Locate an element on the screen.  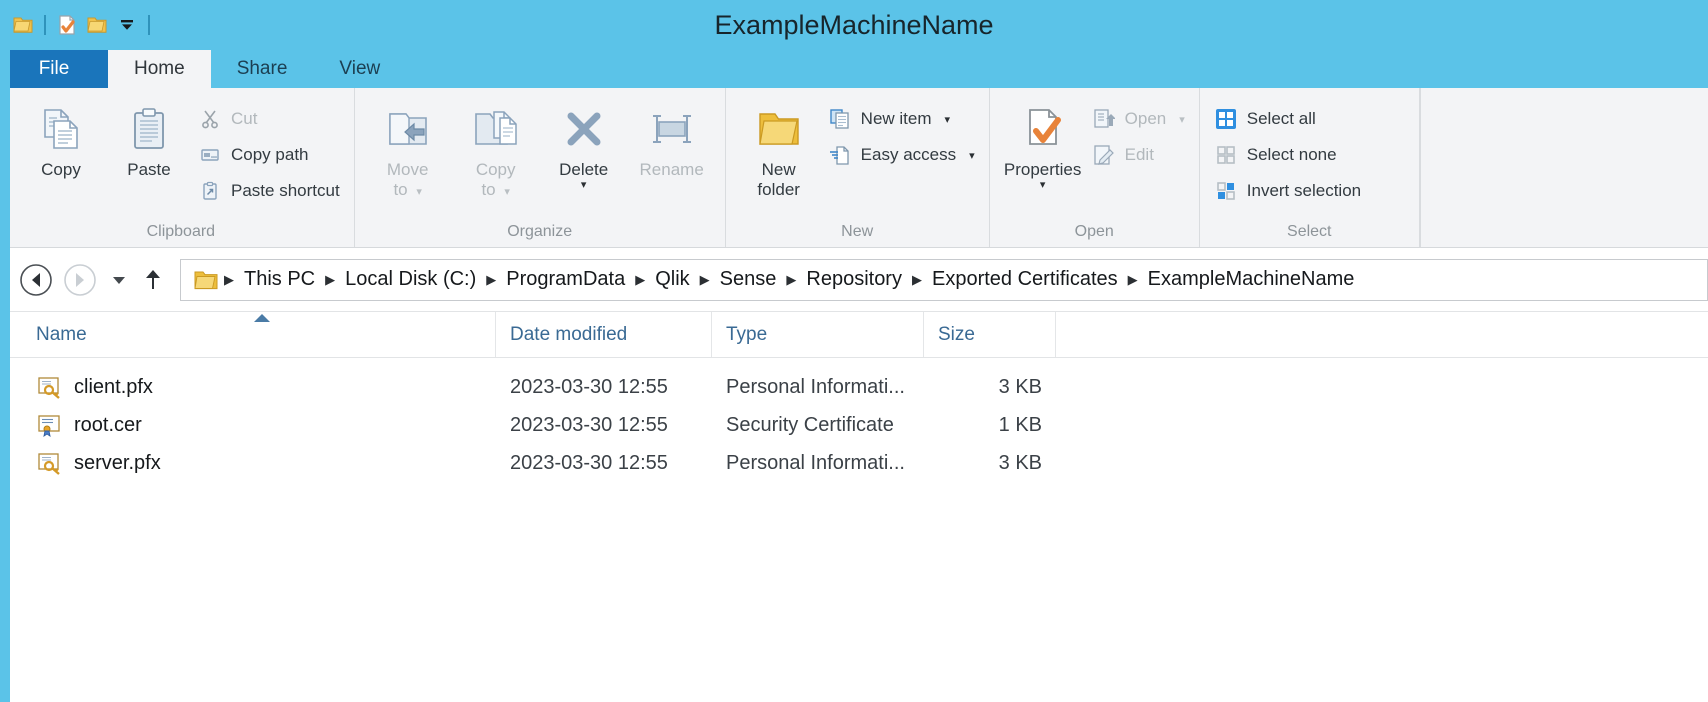
copy-to-button: Copy to ▾ is located at coordinates (496, 148).